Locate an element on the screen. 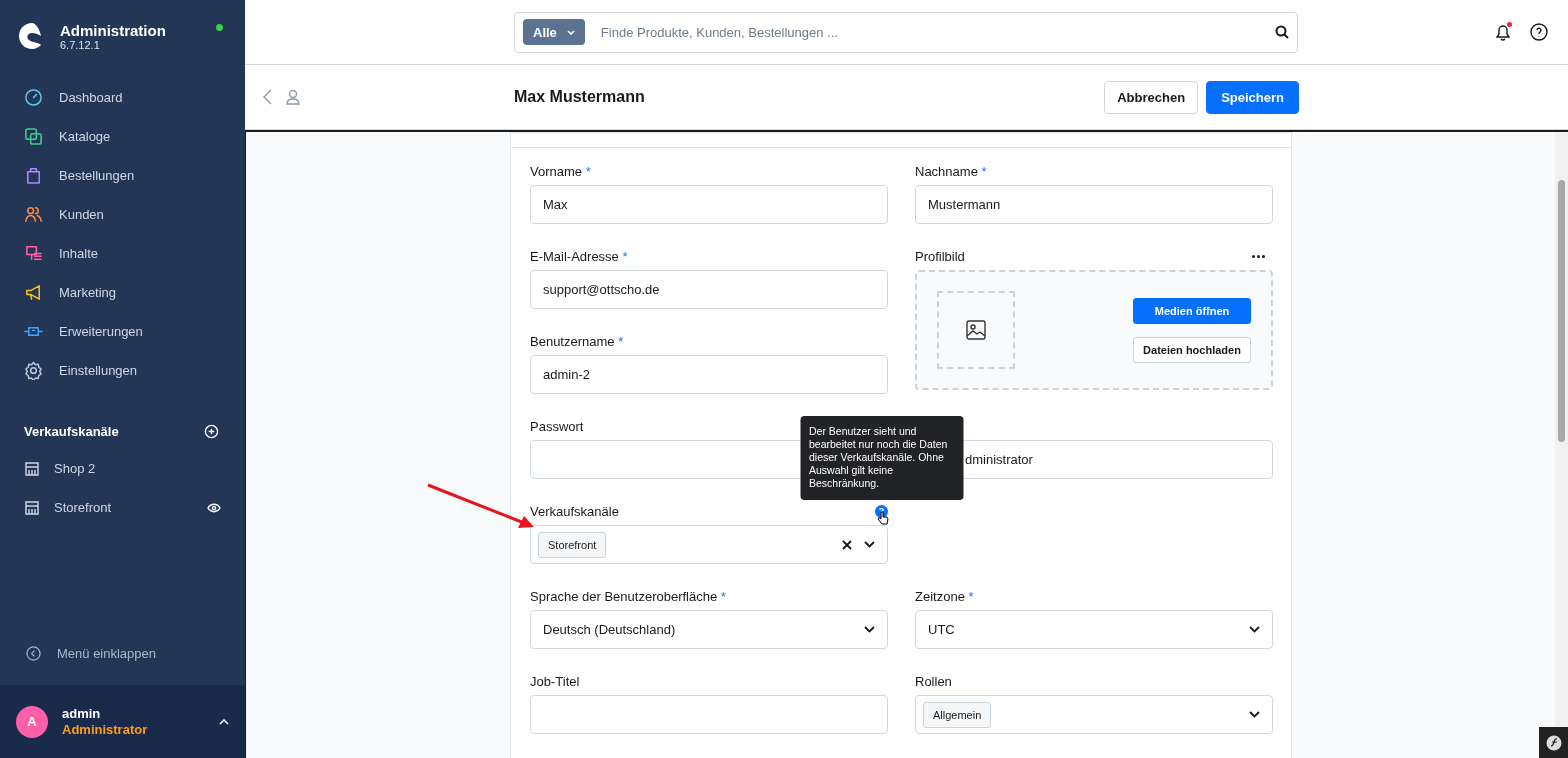 This screenshot has width=1568, height=758. nav-item: Dashboard is located at coordinates (91, 97).